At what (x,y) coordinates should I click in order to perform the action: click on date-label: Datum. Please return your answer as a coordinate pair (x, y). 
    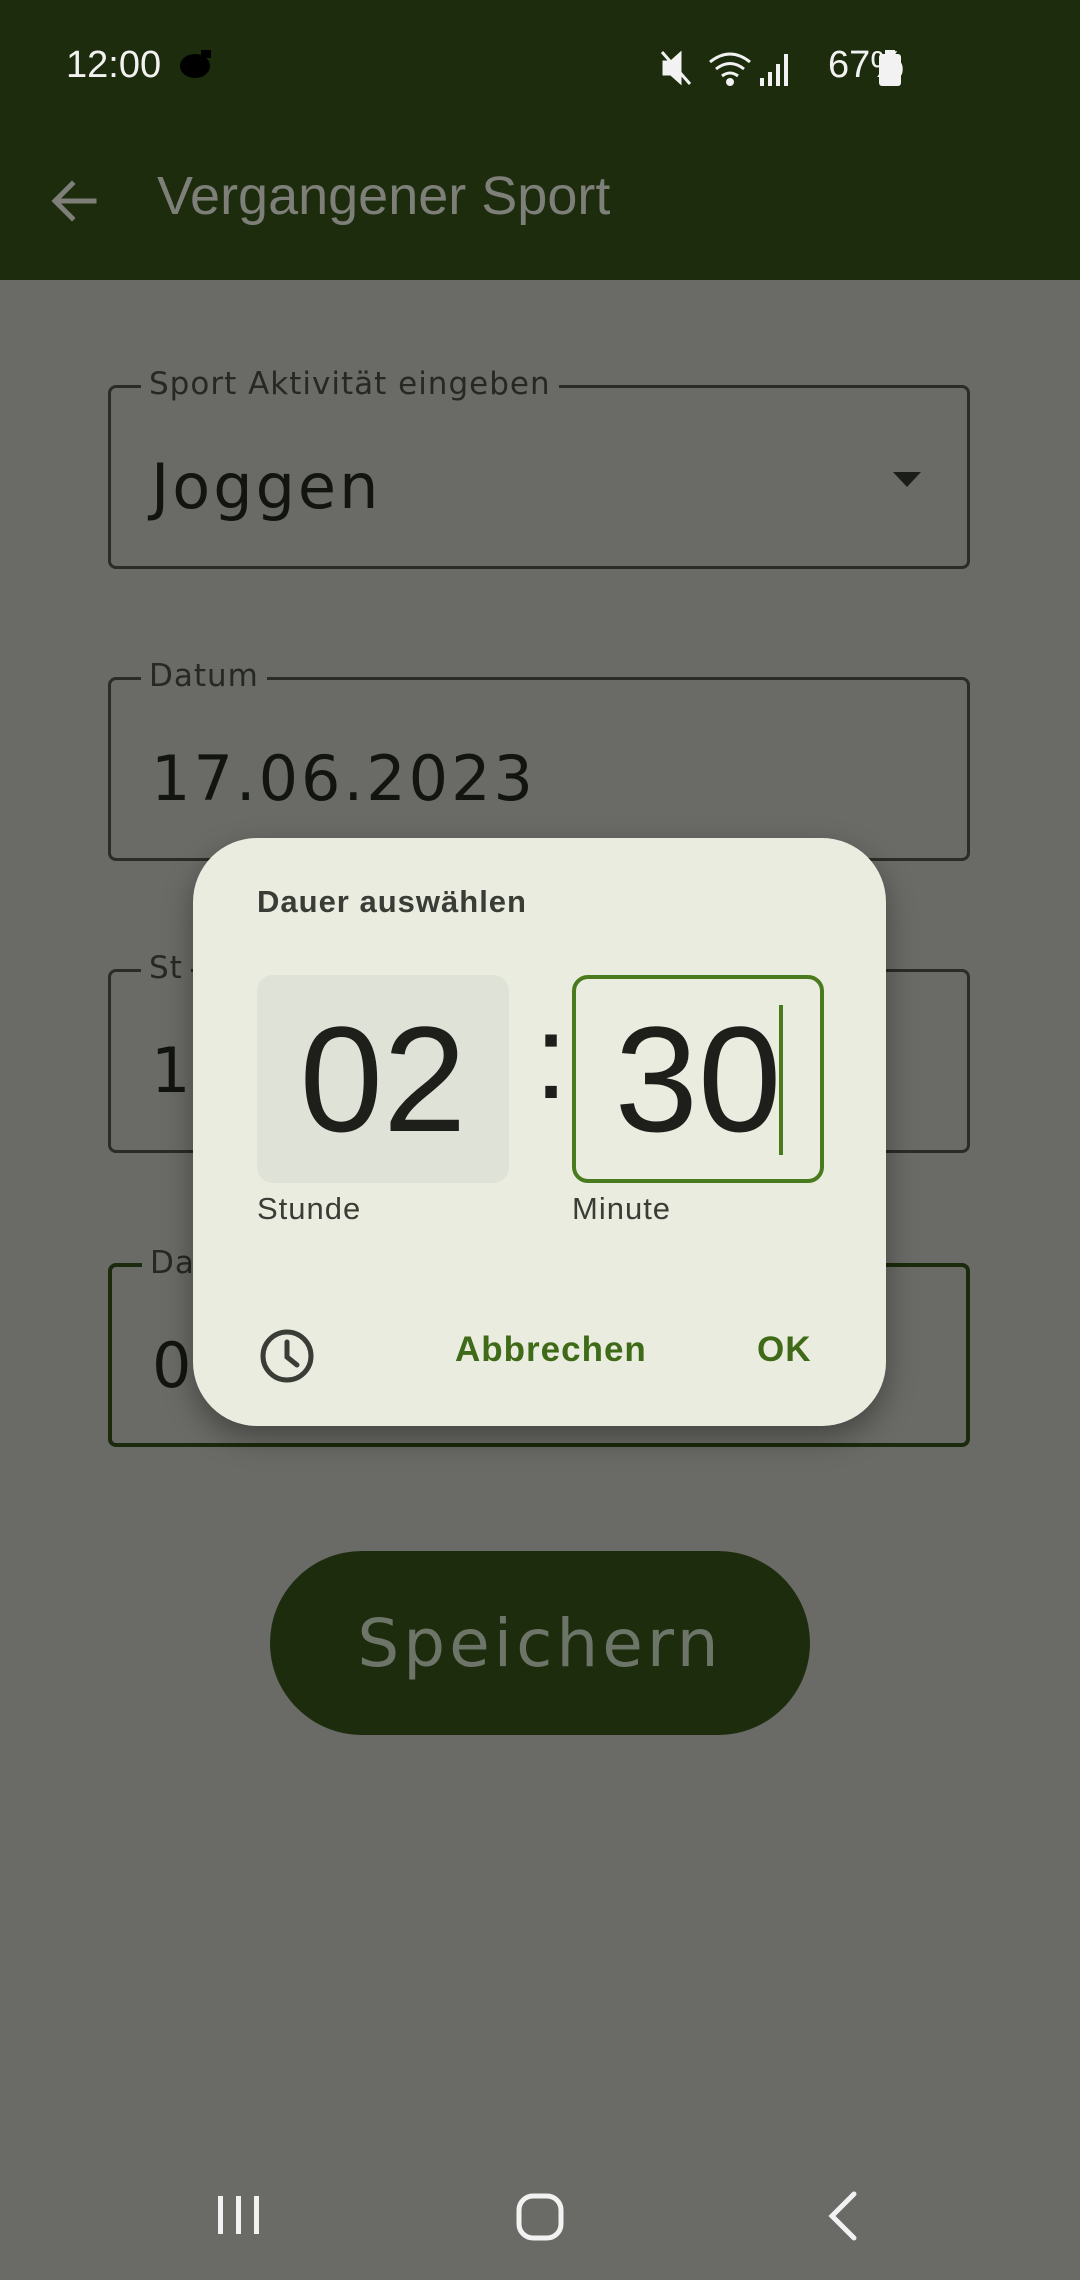
    Looking at the image, I should click on (204, 676).